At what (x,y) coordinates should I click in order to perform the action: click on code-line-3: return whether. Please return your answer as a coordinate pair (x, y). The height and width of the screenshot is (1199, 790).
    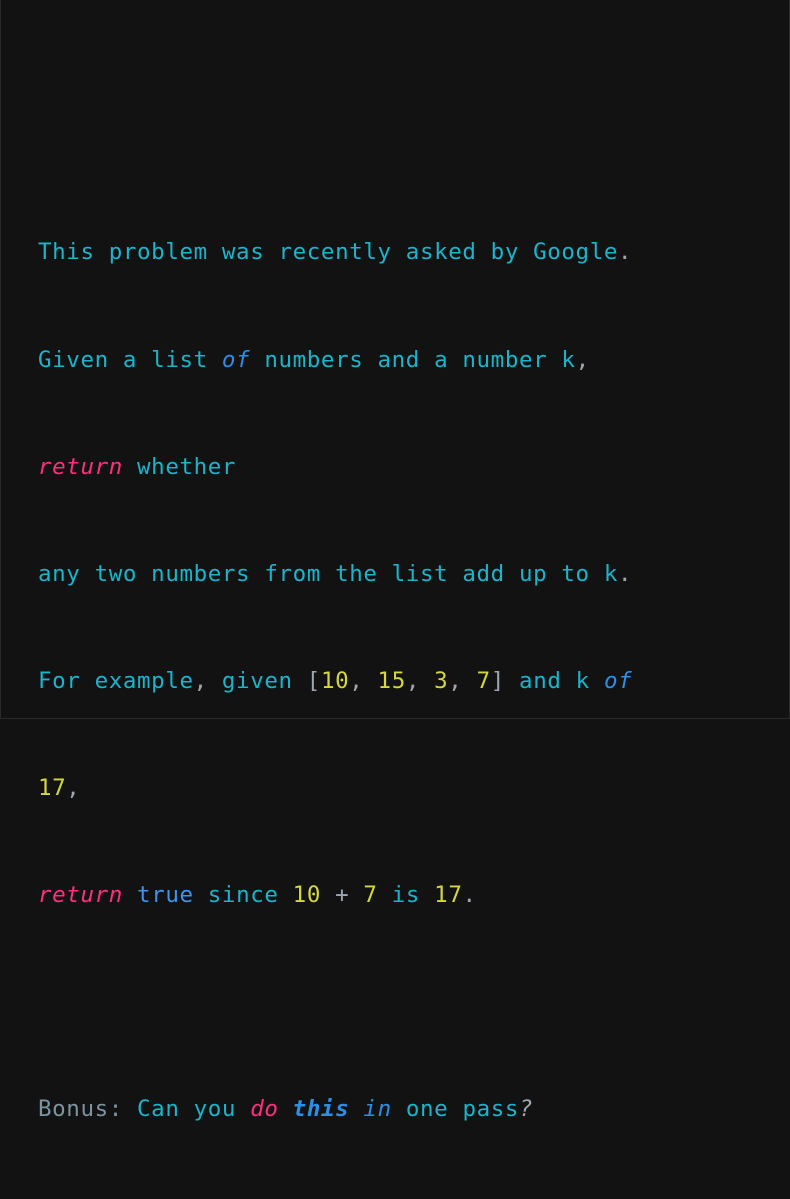
    Looking at the image, I should click on (398, 468).